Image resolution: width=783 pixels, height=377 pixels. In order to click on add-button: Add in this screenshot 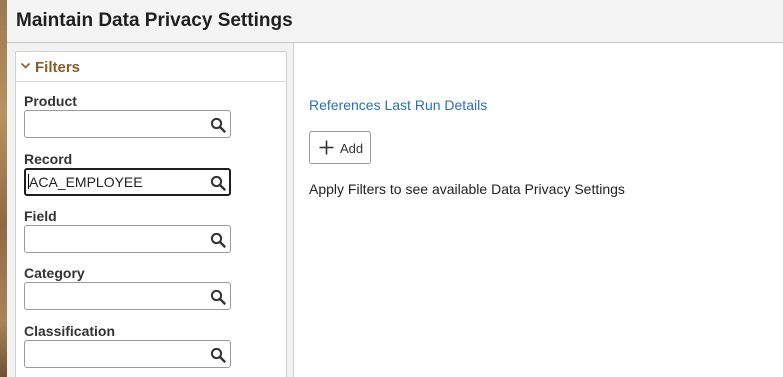, I will do `click(340, 147)`.